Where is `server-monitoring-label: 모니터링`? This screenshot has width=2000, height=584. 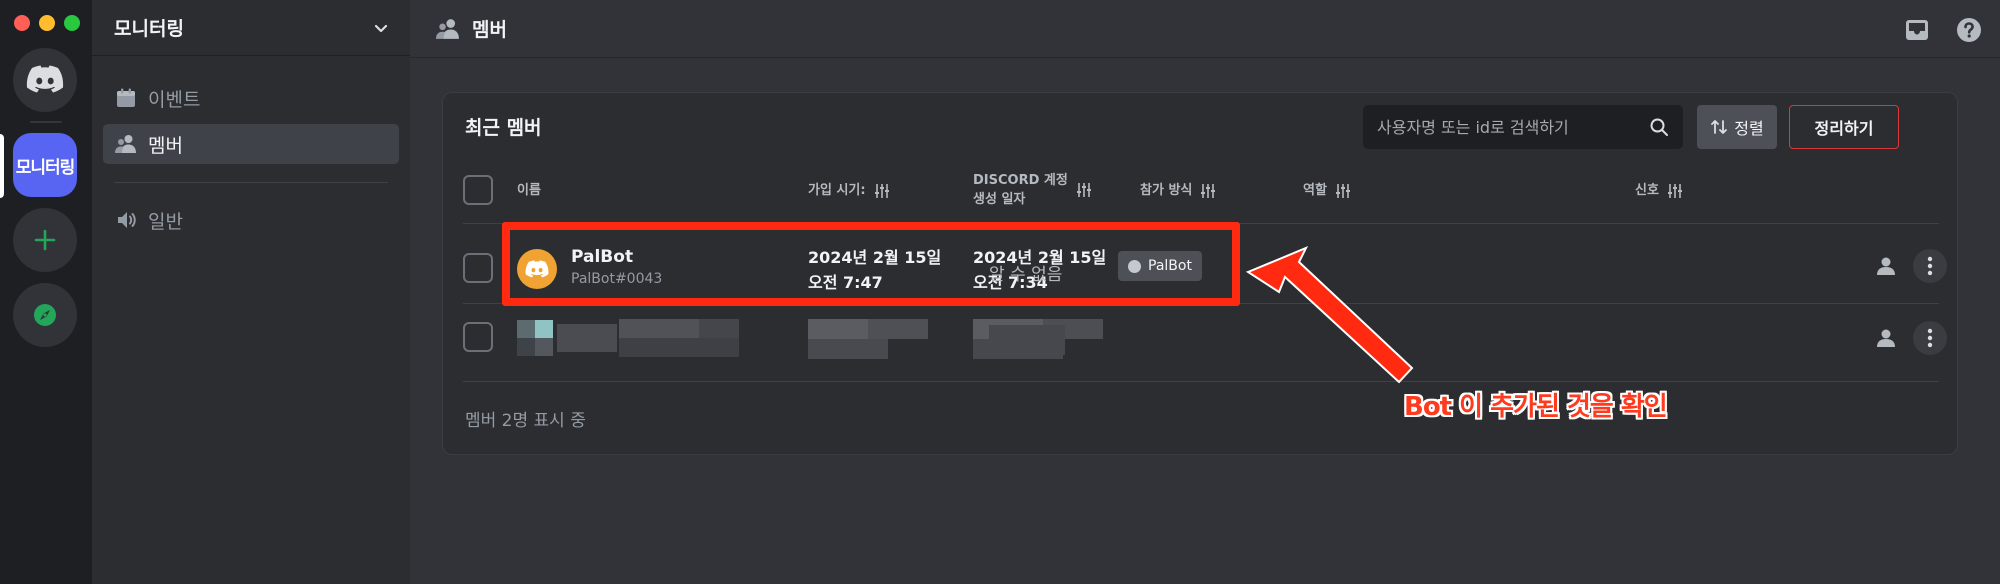 server-monitoring-label: 모니터링 is located at coordinates (45, 167).